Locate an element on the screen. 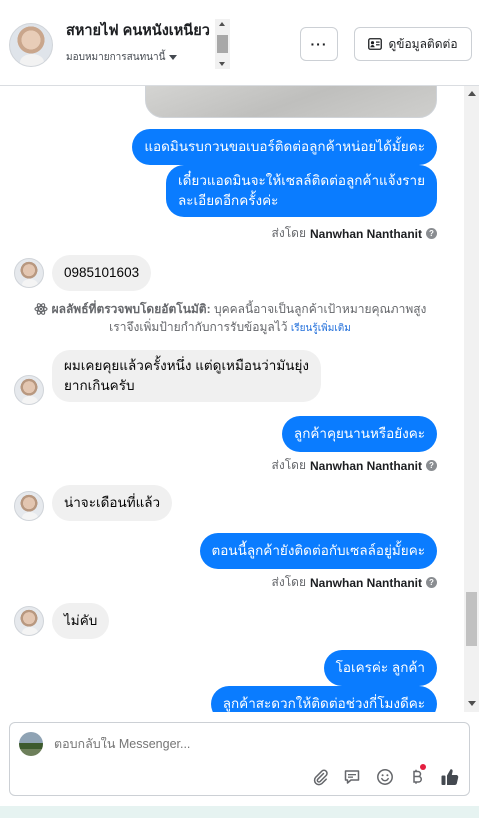  message-text: ตอนนี้ลูกค้ายังติดต่อกับเซลล์อยู่มั้ยคะ is located at coordinates (318, 550).